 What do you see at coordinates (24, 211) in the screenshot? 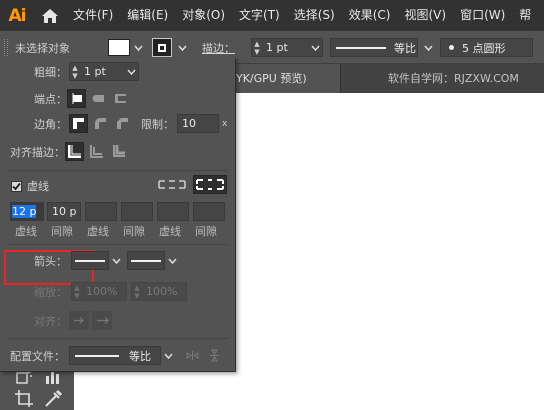
I see `dash-1-value: 12 p` at bounding box center [24, 211].